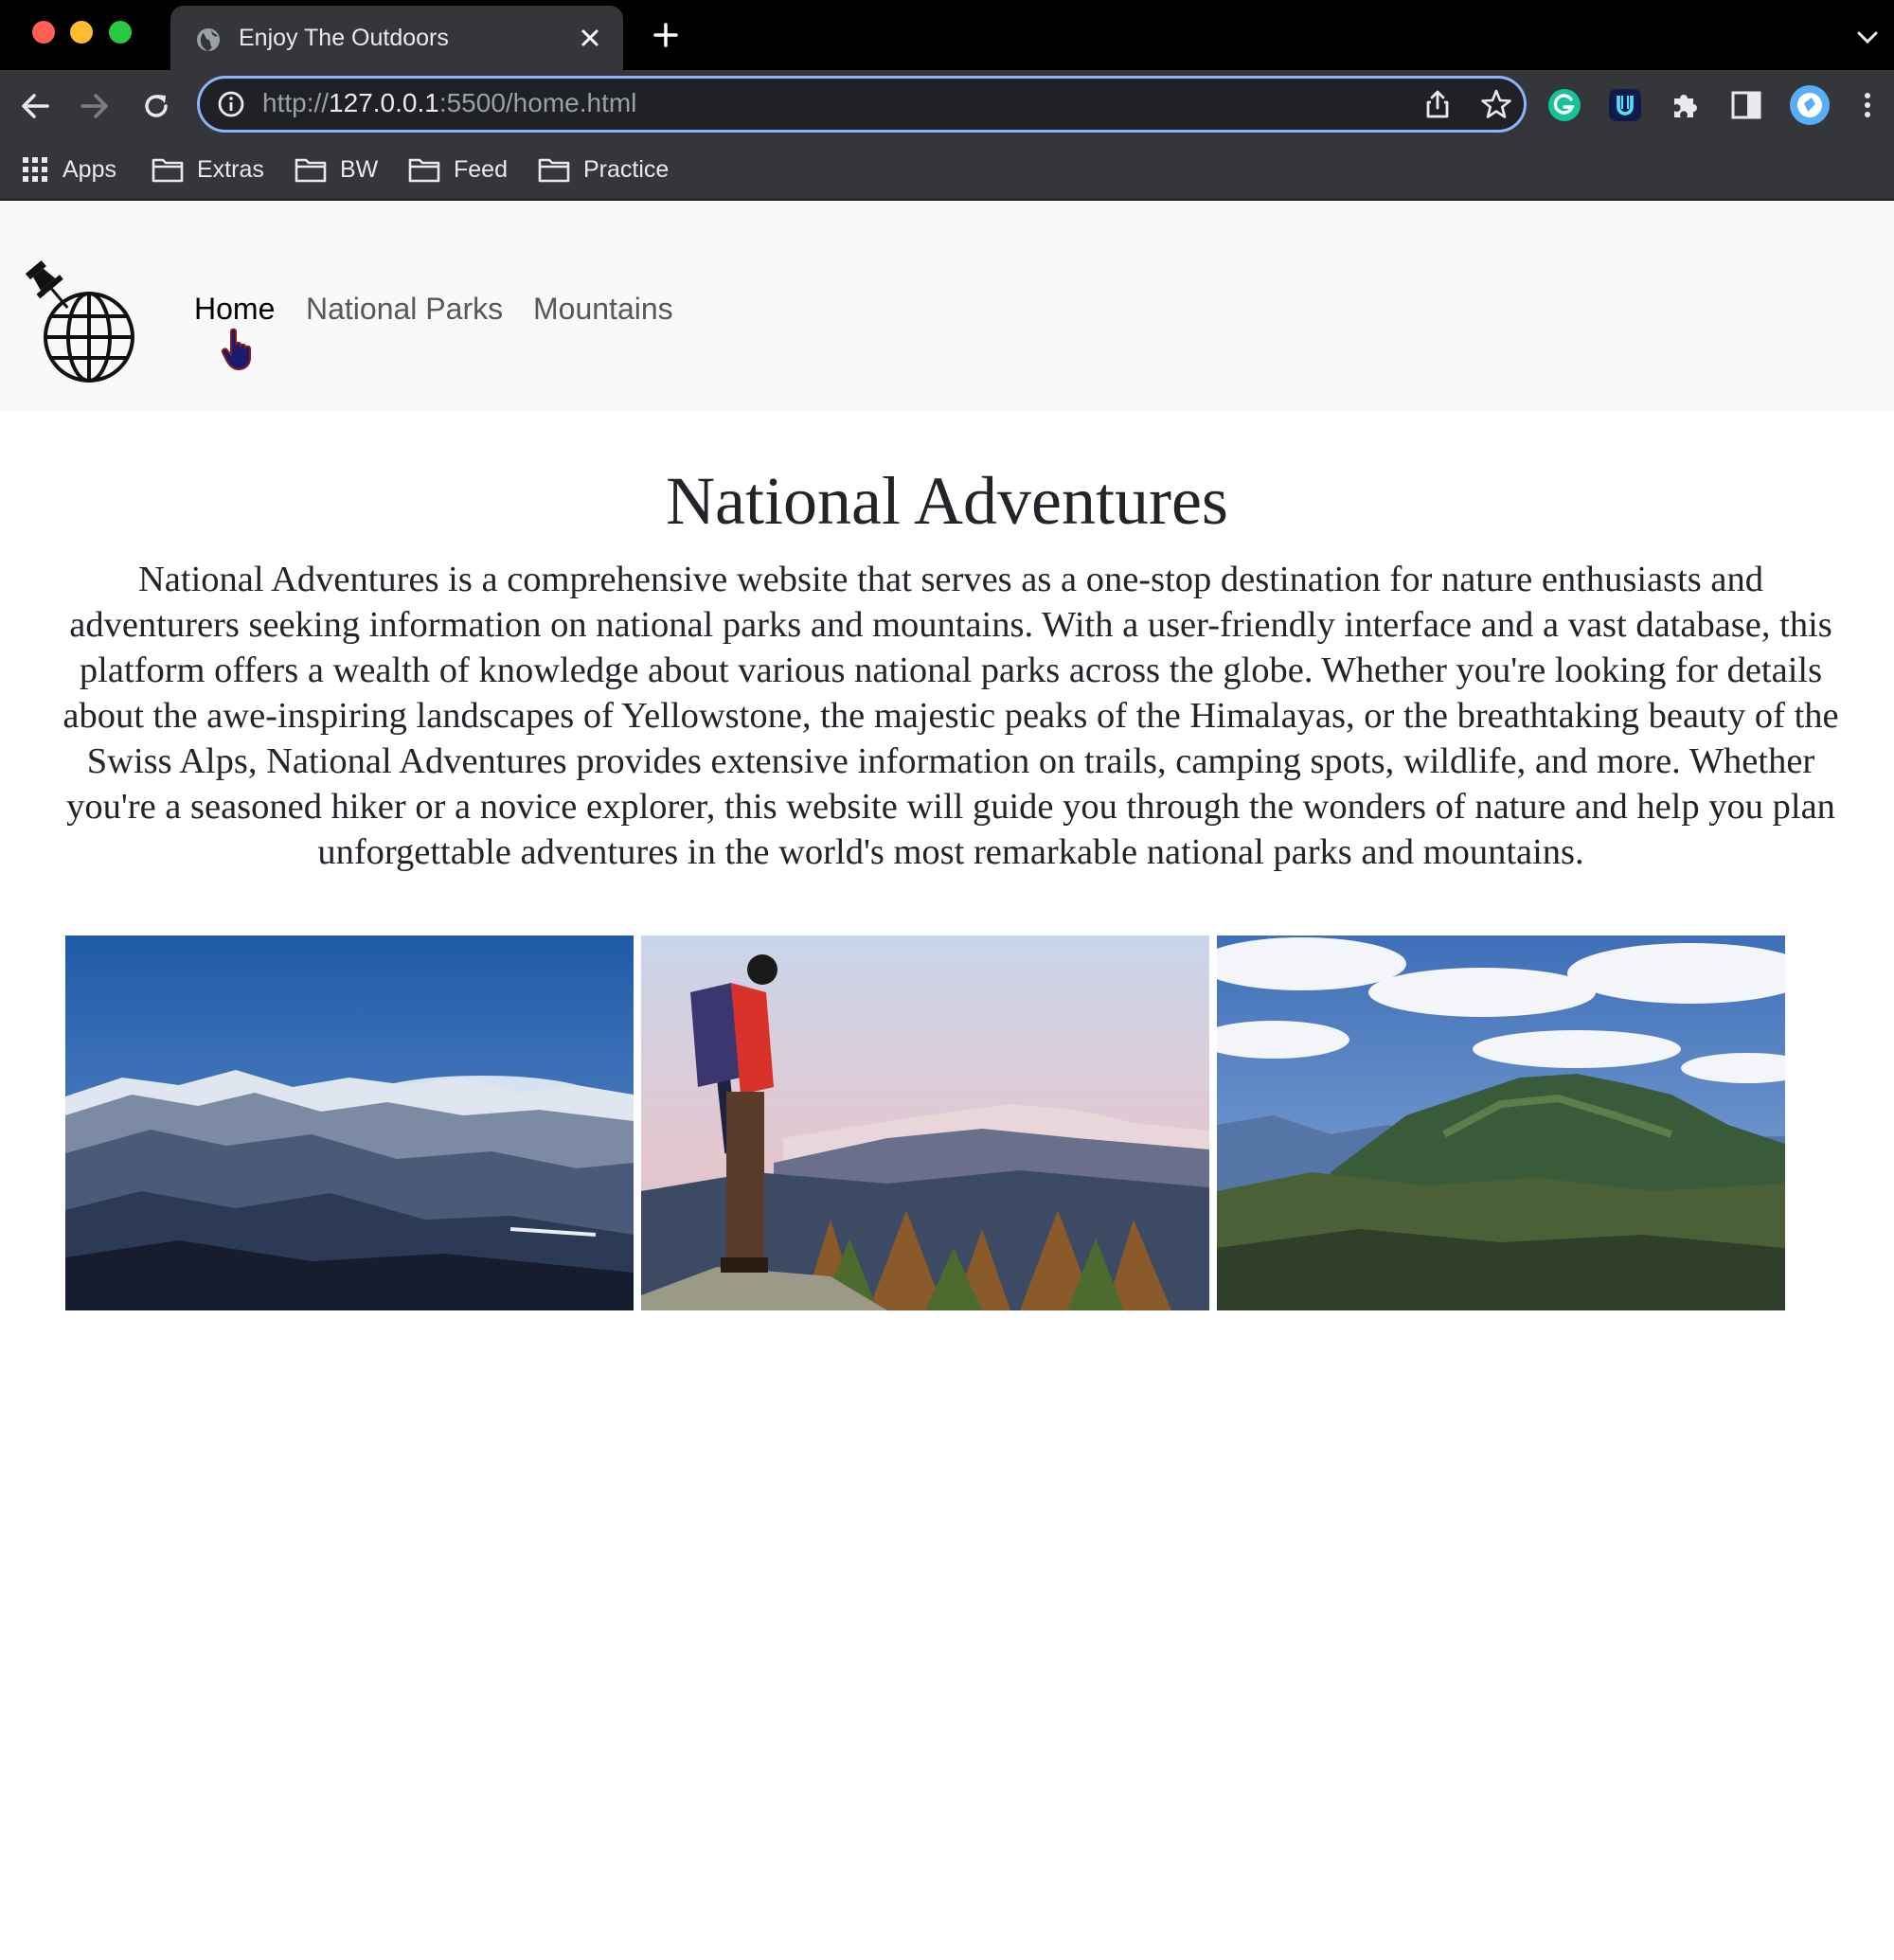  Describe the element at coordinates (1746, 105) in the screenshot. I see `side-panel-icon` at that location.